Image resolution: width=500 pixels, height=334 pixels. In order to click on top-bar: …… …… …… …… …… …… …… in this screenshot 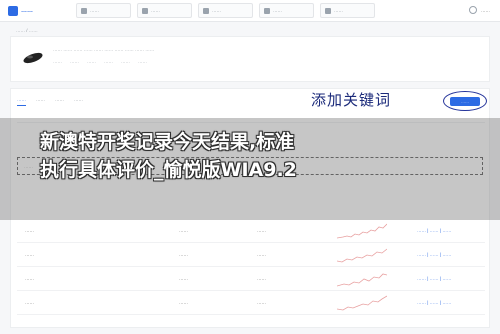, I will do `click(250, 11)`.